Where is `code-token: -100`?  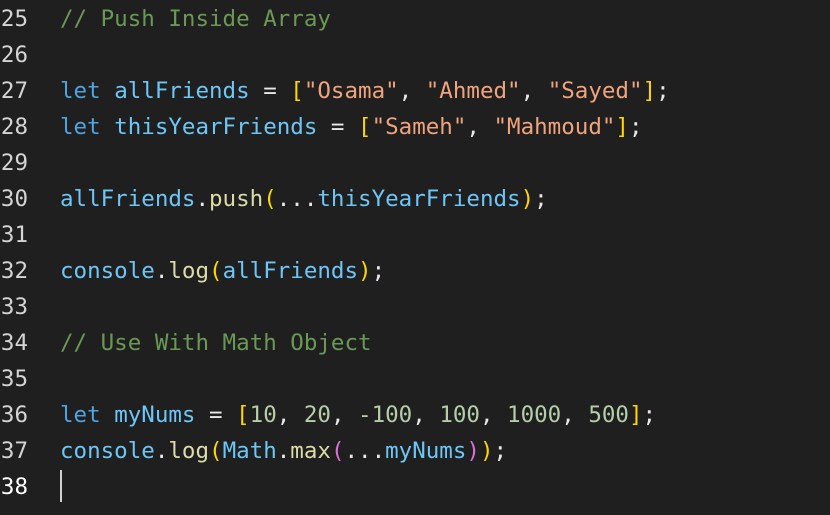 code-token: -100 is located at coordinates (385, 415).